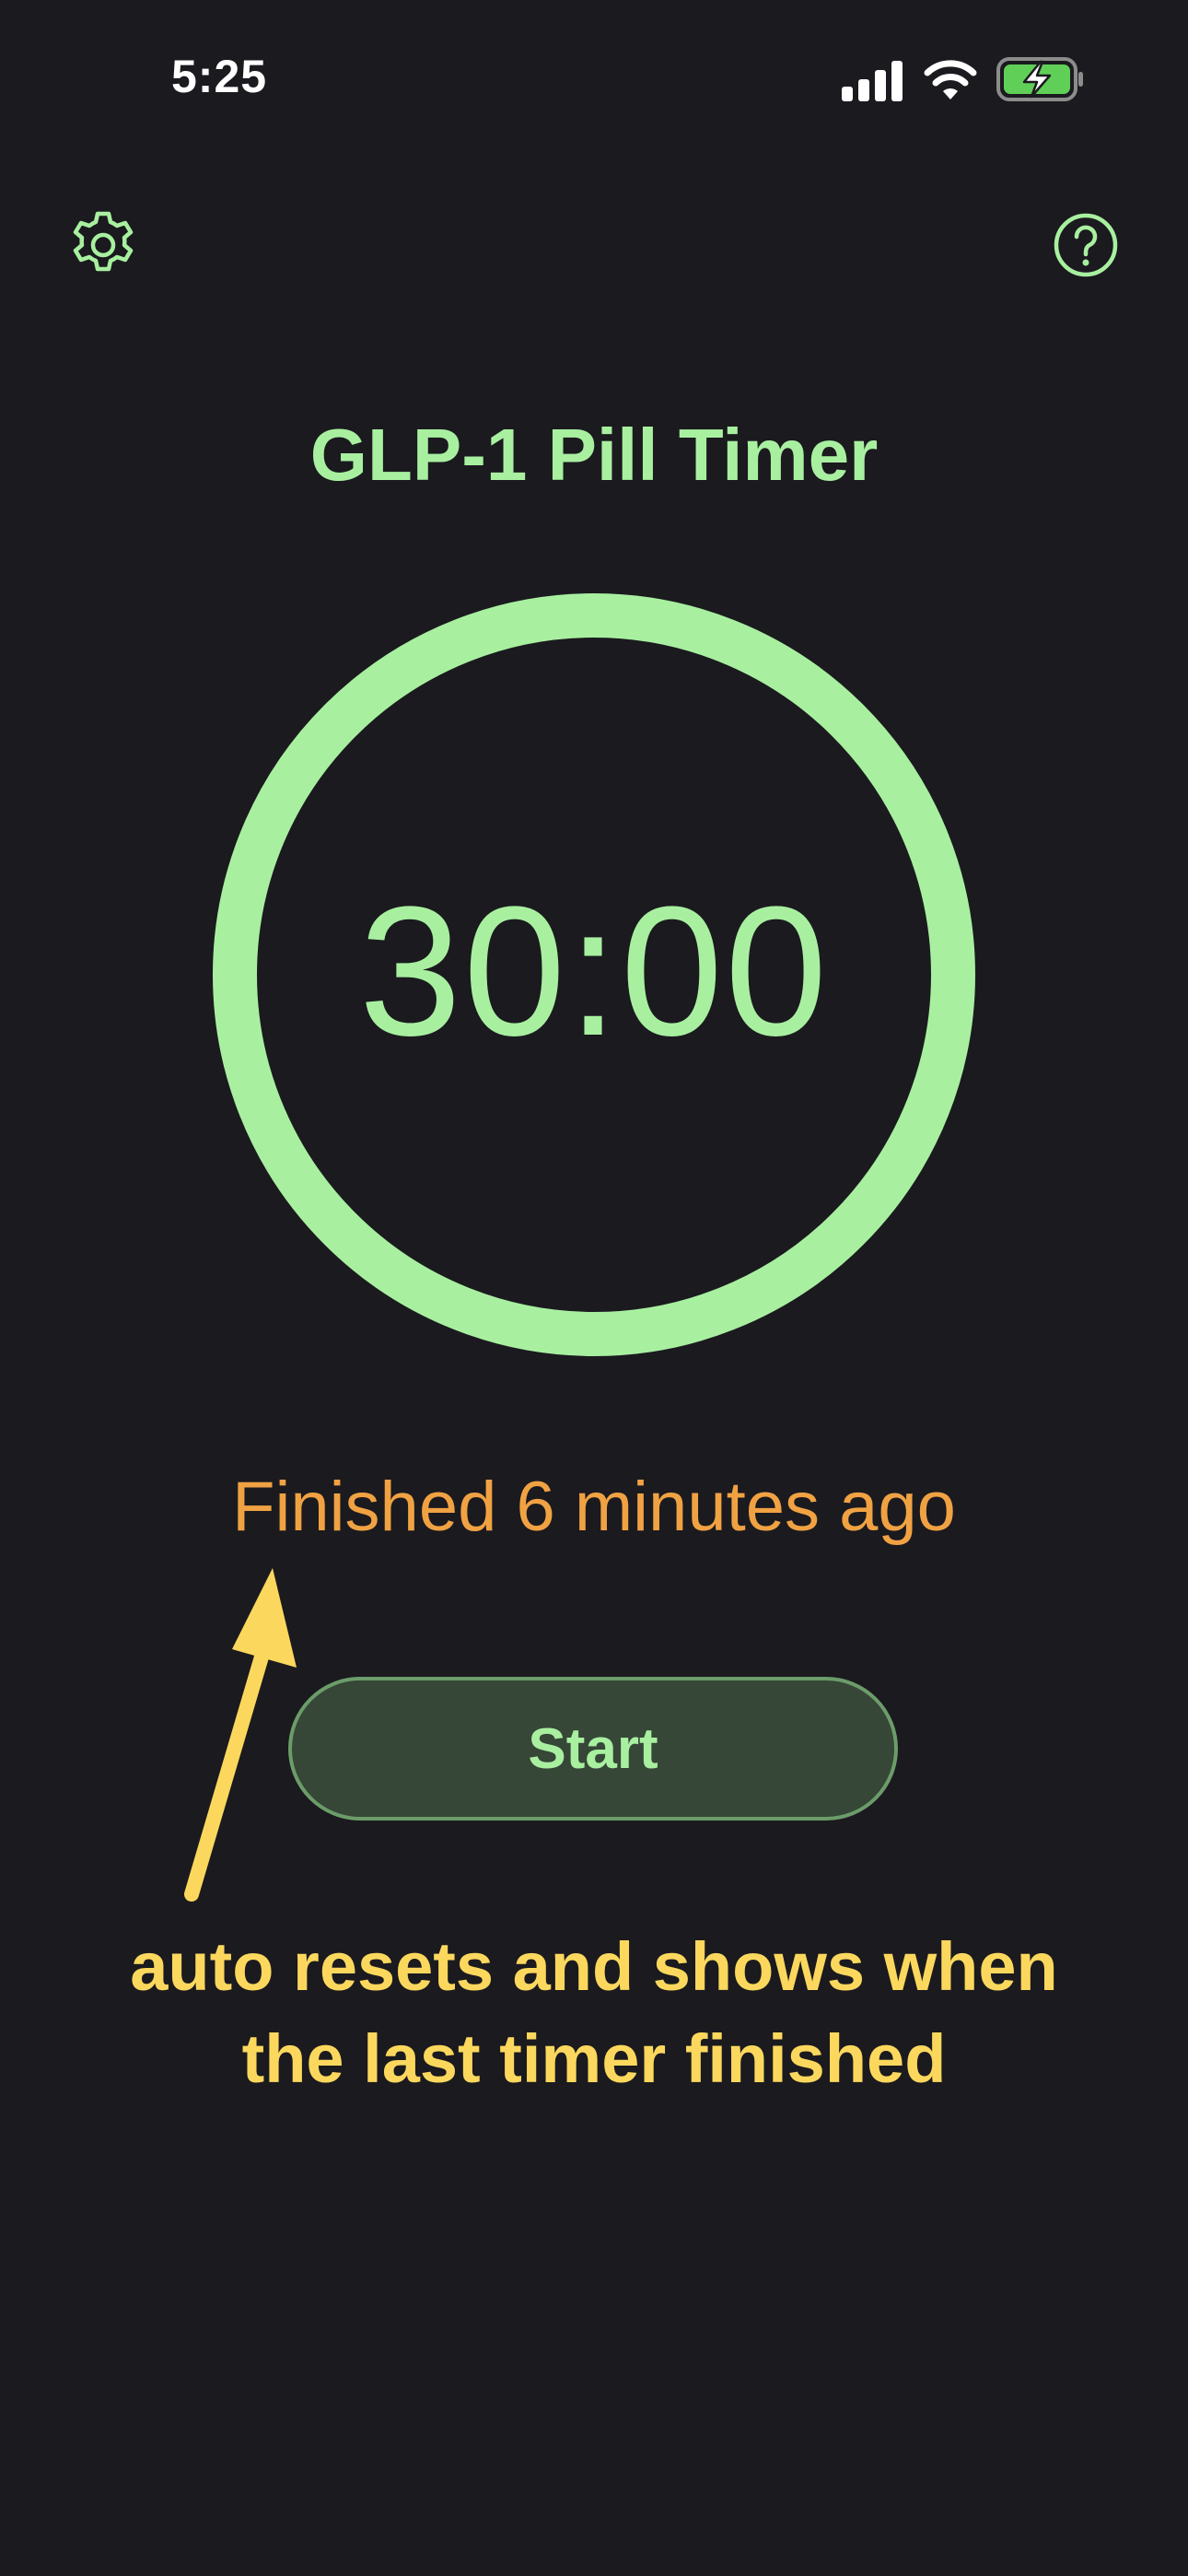 The width and height of the screenshot is (1188, 2576). I want to click on battery-charging-icon, so click(1039, 79).